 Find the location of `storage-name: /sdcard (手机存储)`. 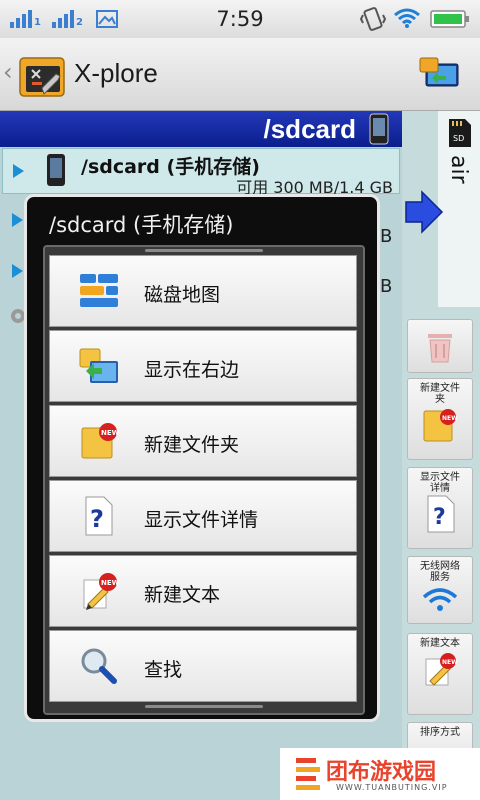

storage-name: /sdcard (手机存储) is located at coordinates (170, 167).